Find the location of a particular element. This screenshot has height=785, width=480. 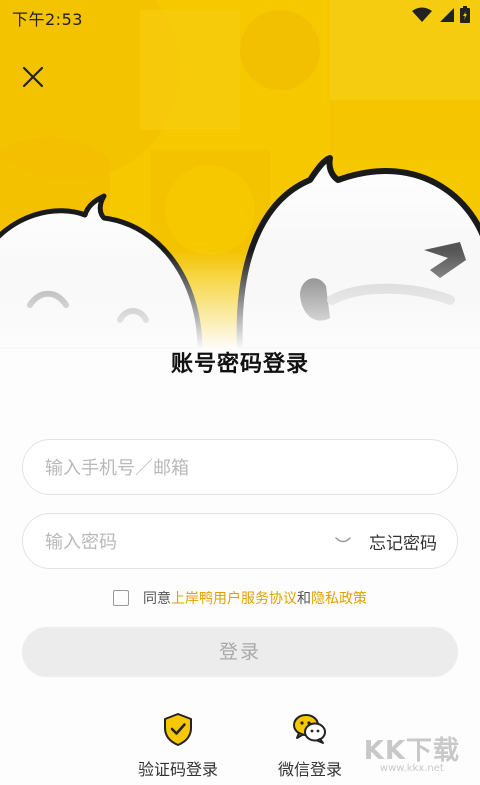

agreement-row: 同意上岸鸭用户服务协议和隐私政策 is located at coordinates (240, 598).